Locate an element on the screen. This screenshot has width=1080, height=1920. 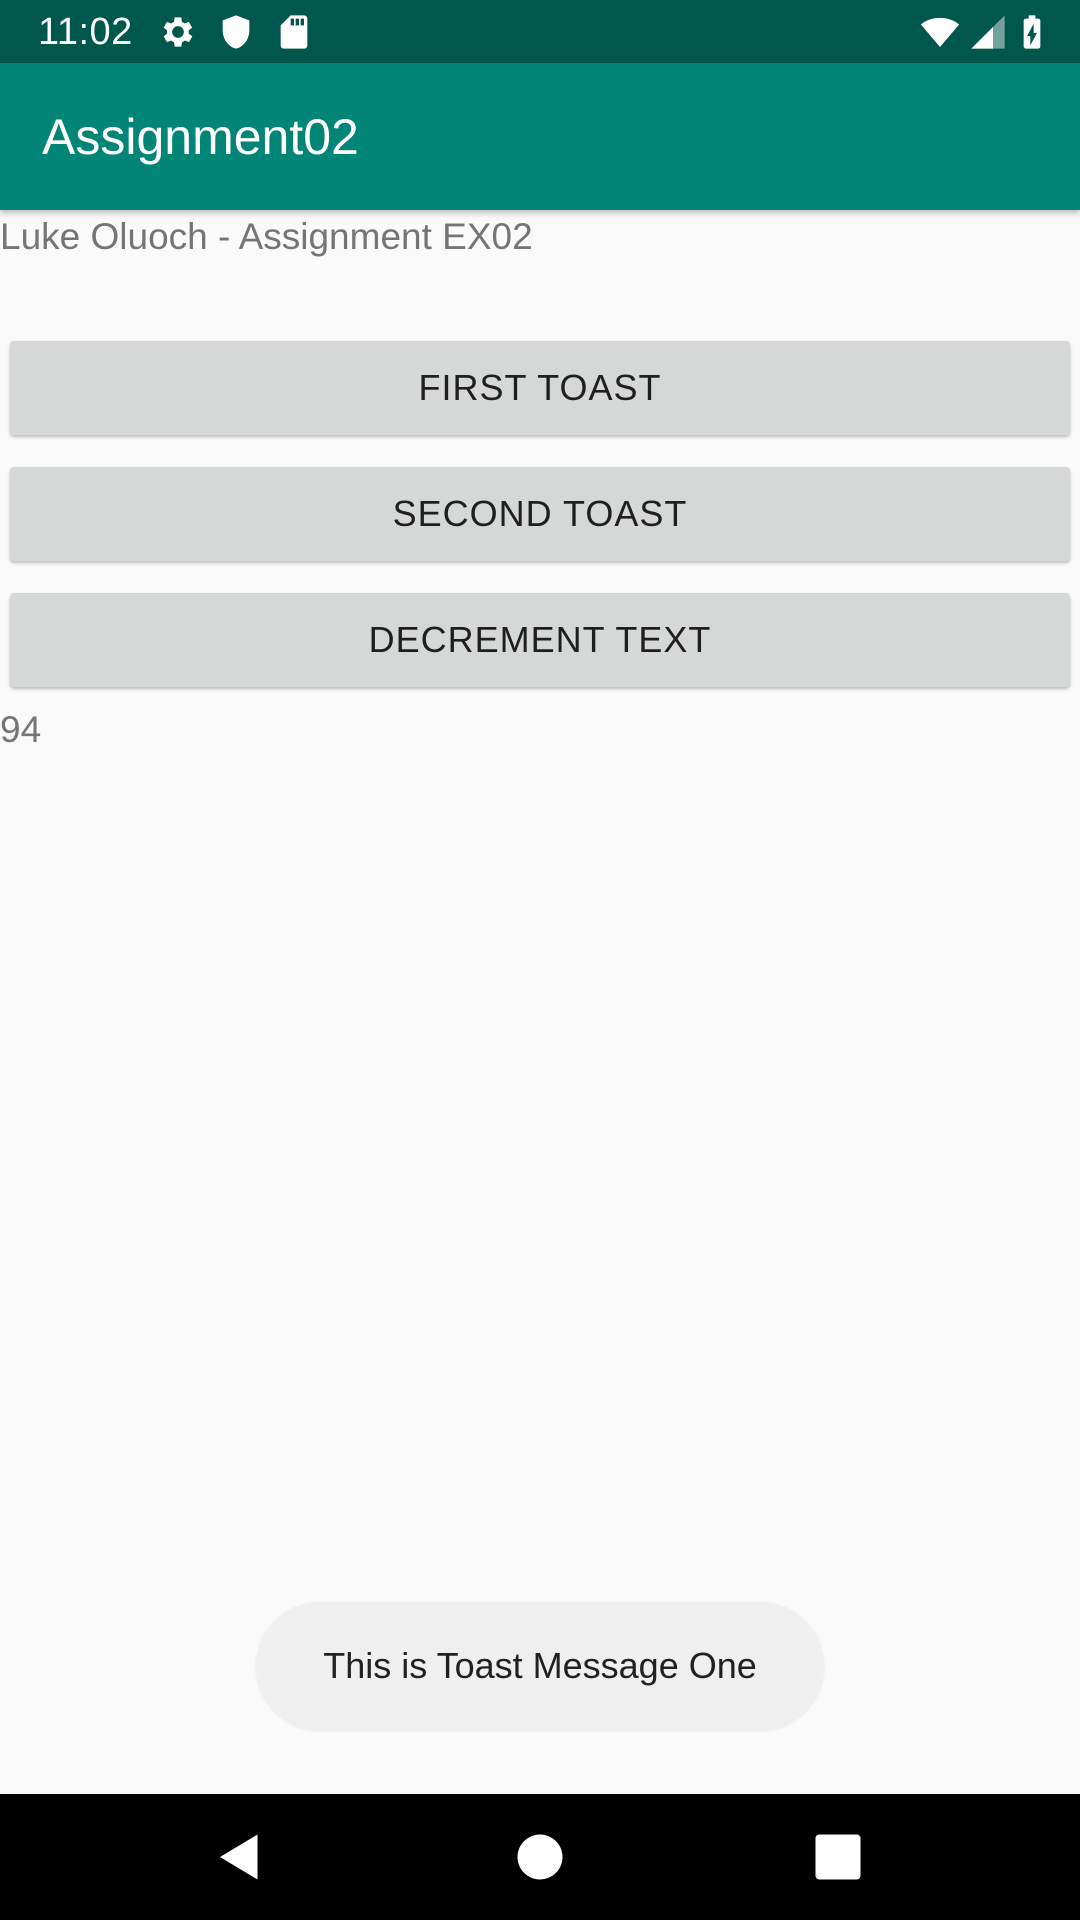
status-bar: 11:02 is located at coordinates (540, 31).